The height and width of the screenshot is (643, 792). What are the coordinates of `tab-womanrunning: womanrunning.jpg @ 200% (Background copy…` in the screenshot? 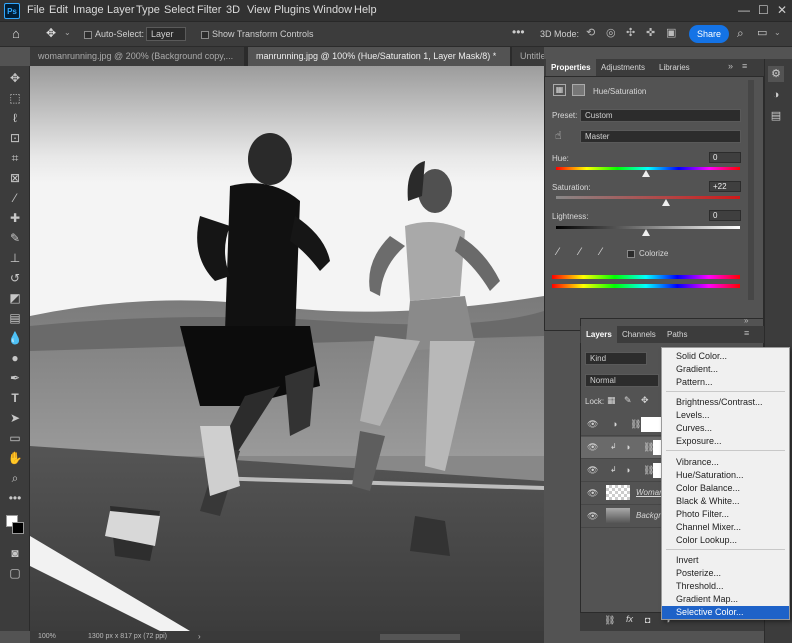 It's located at (137, 56).